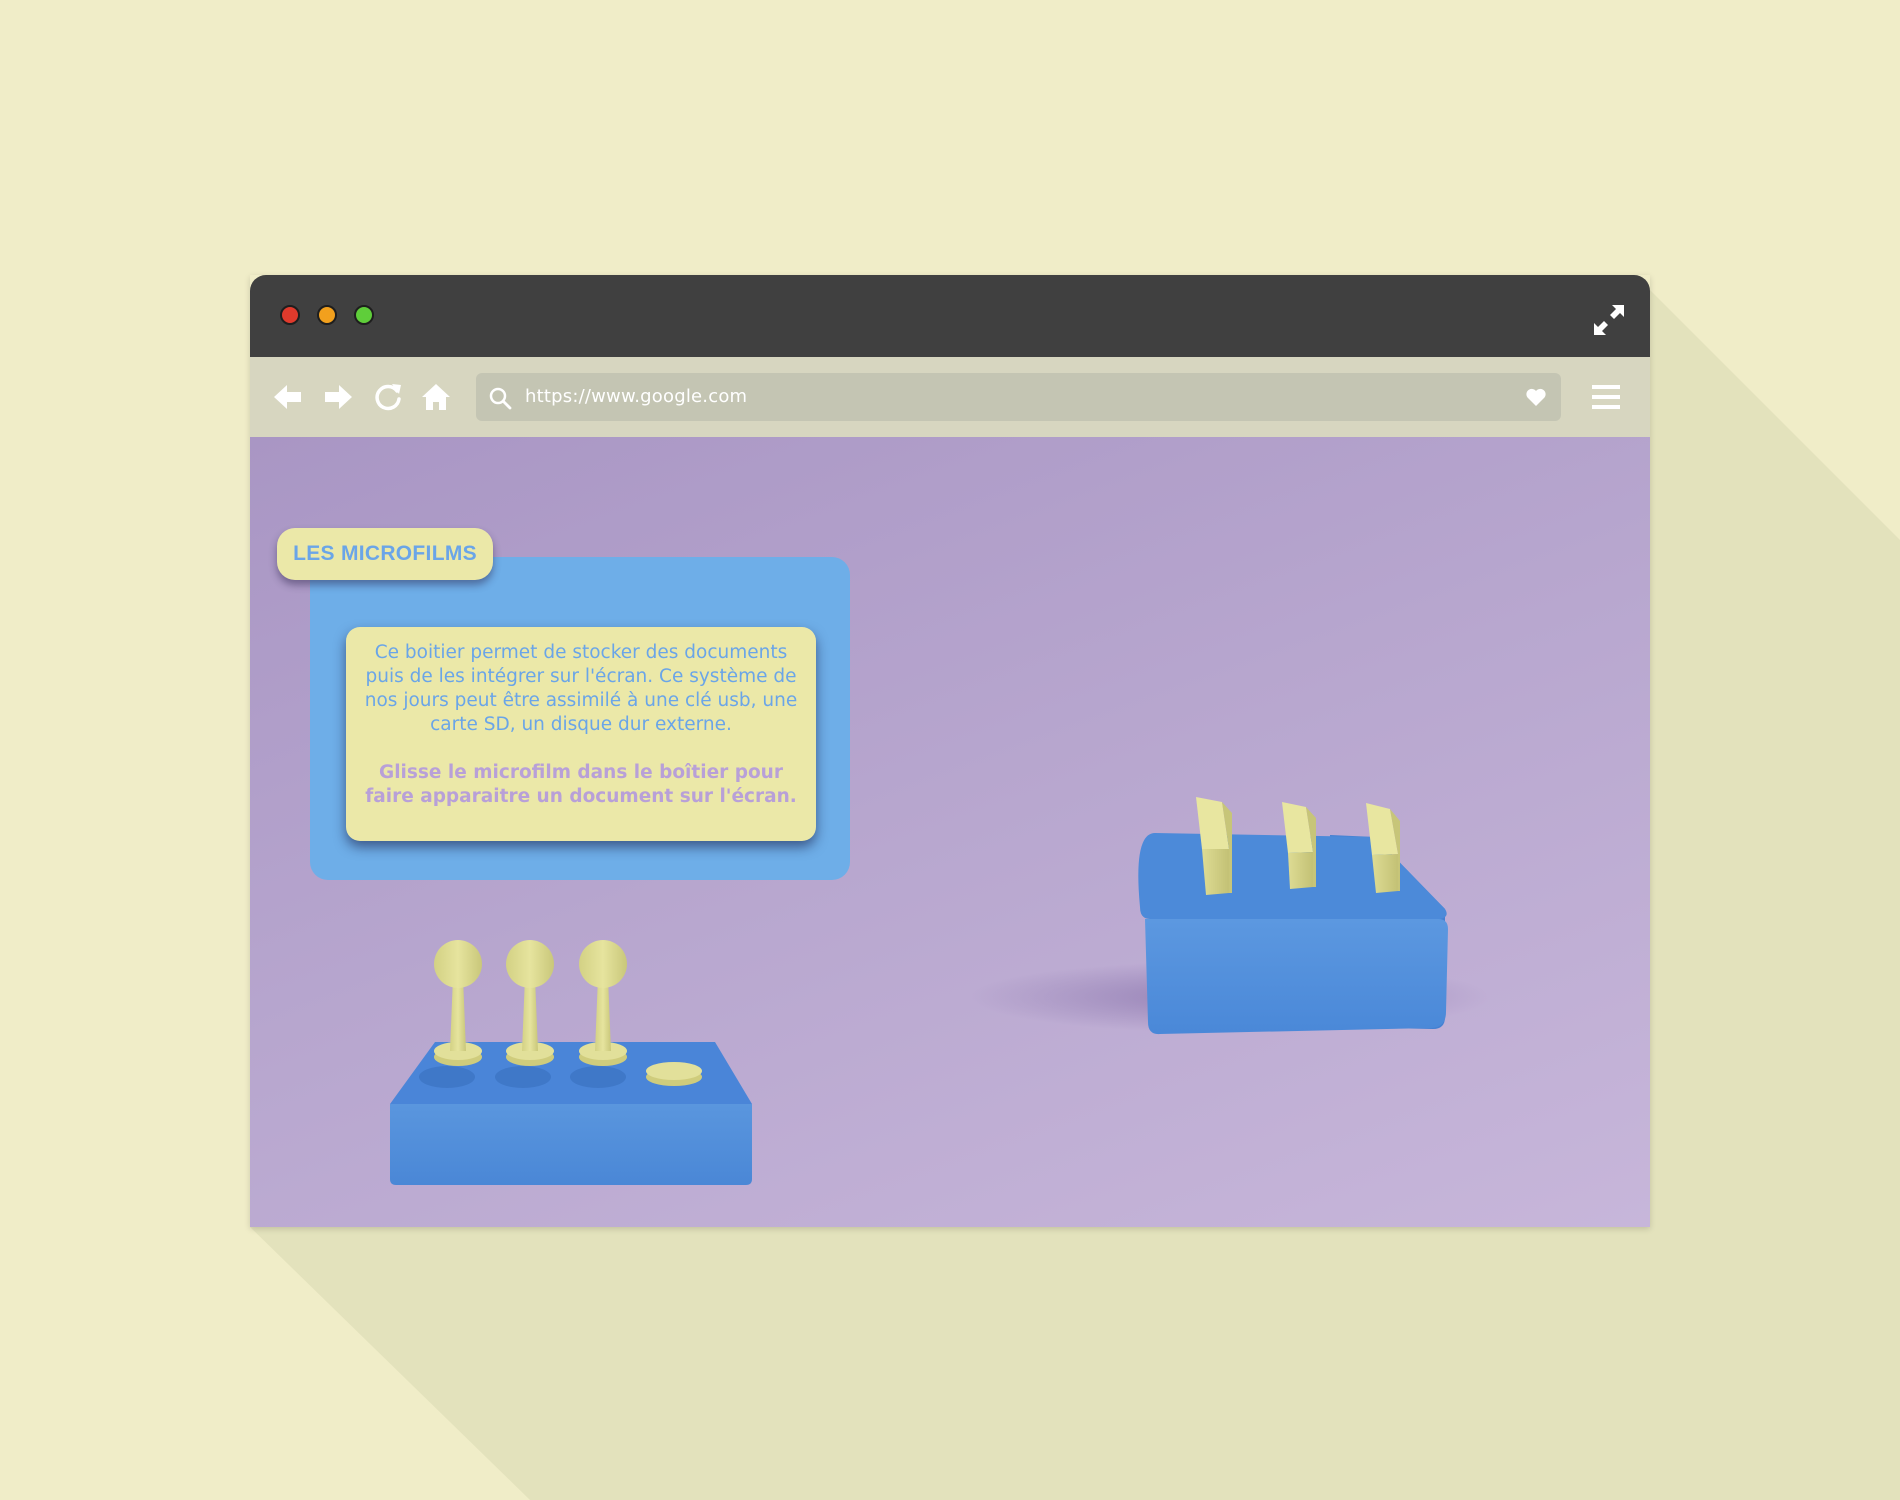 The width and height of the screenshot is (1900, 1500). I want to click on hamburger-menu-icon, so click(1606, 397).